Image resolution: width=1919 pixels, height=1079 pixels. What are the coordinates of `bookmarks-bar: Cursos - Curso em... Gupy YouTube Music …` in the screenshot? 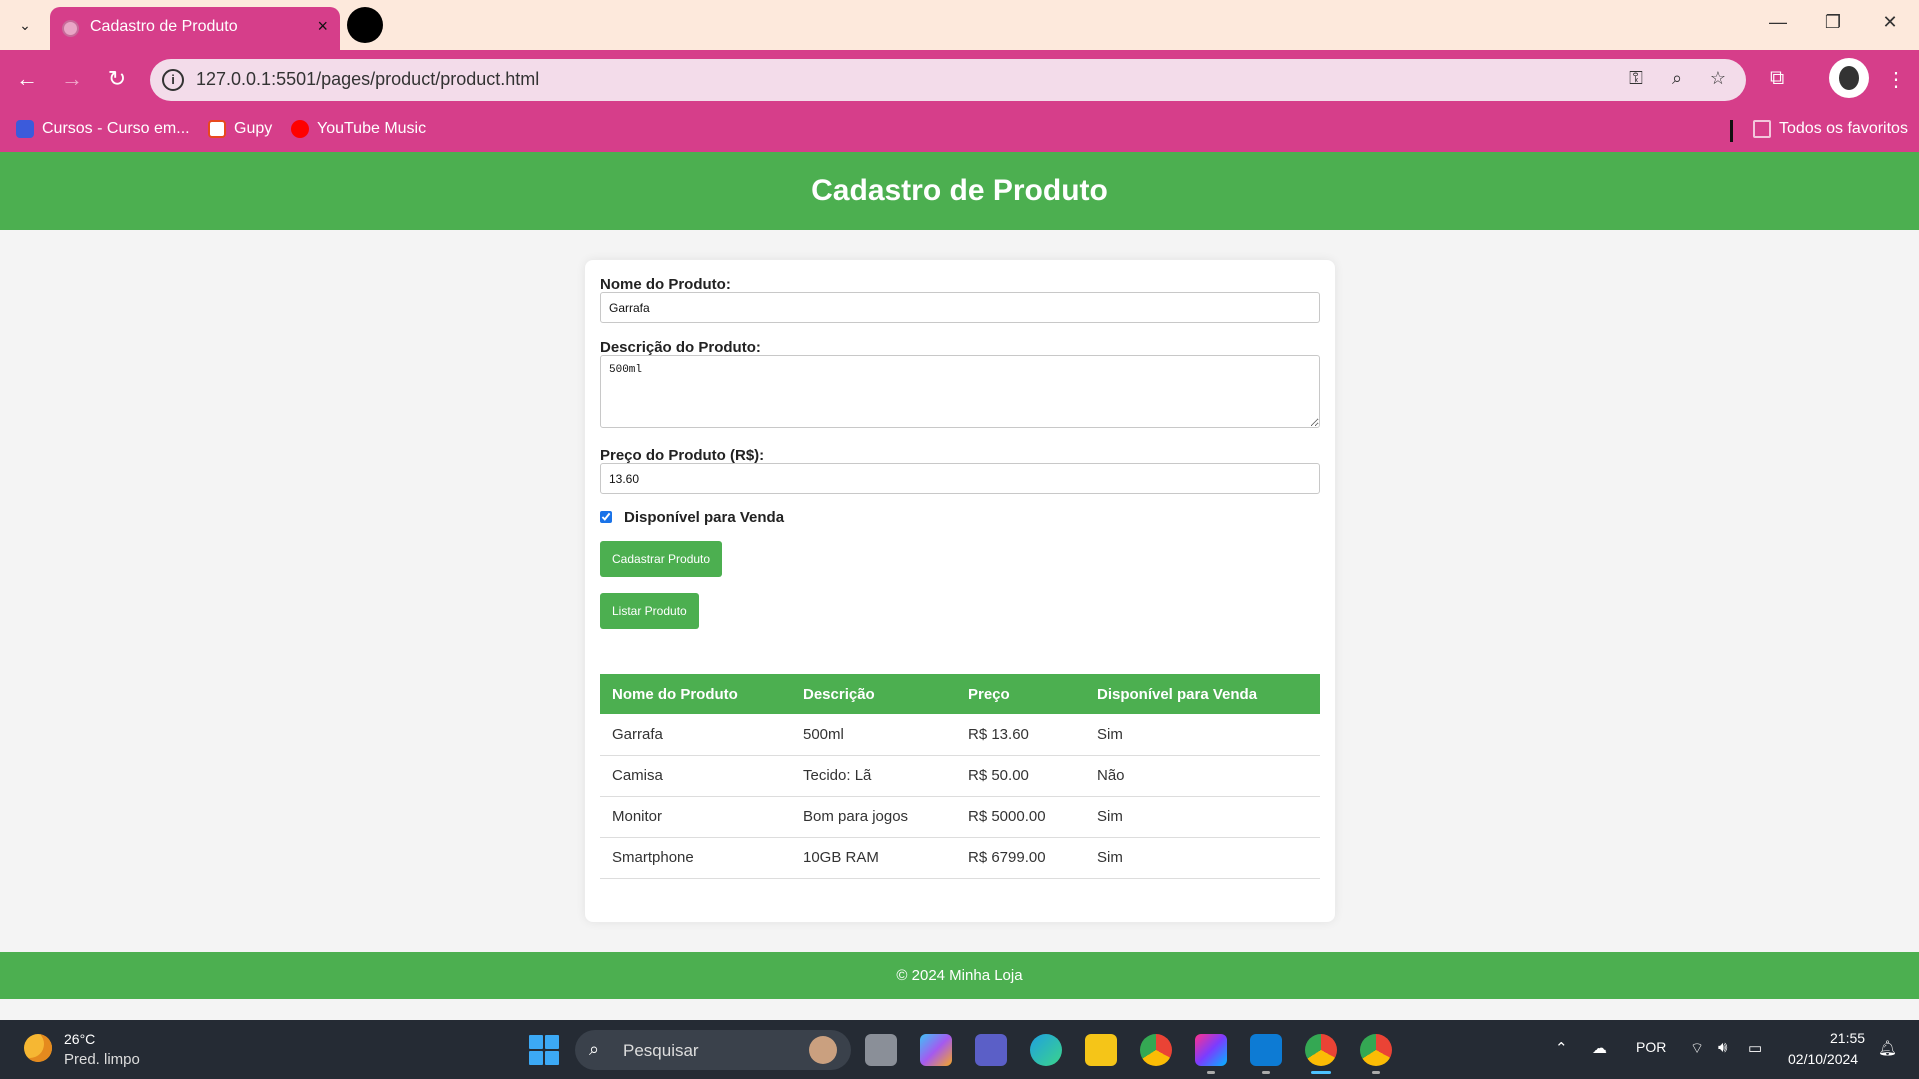 It's located at (959, 132).